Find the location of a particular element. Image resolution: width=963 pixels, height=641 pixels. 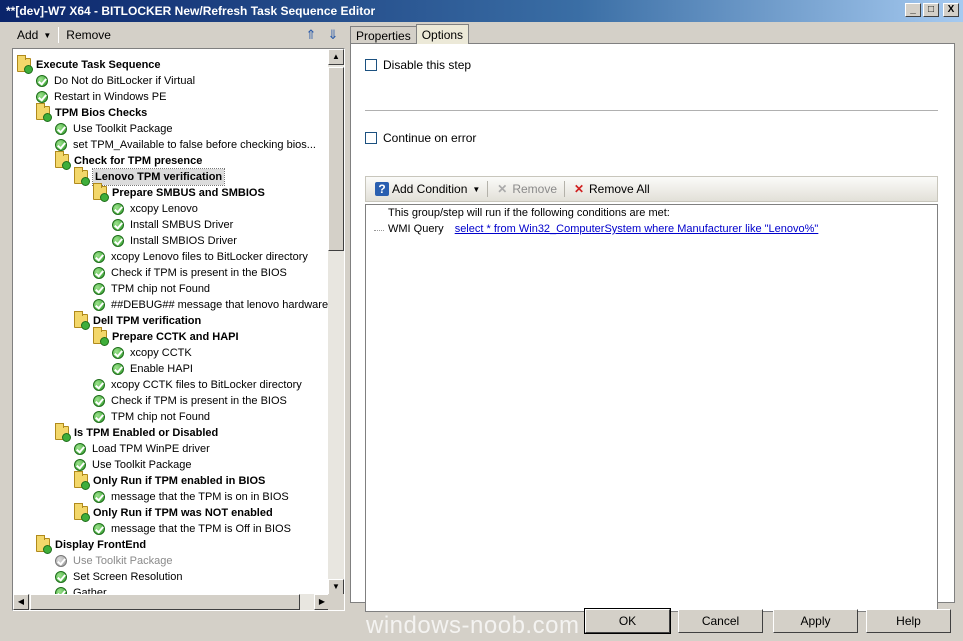

remove-all-button: ✕ Remove All is located at coordinates (611, 189).